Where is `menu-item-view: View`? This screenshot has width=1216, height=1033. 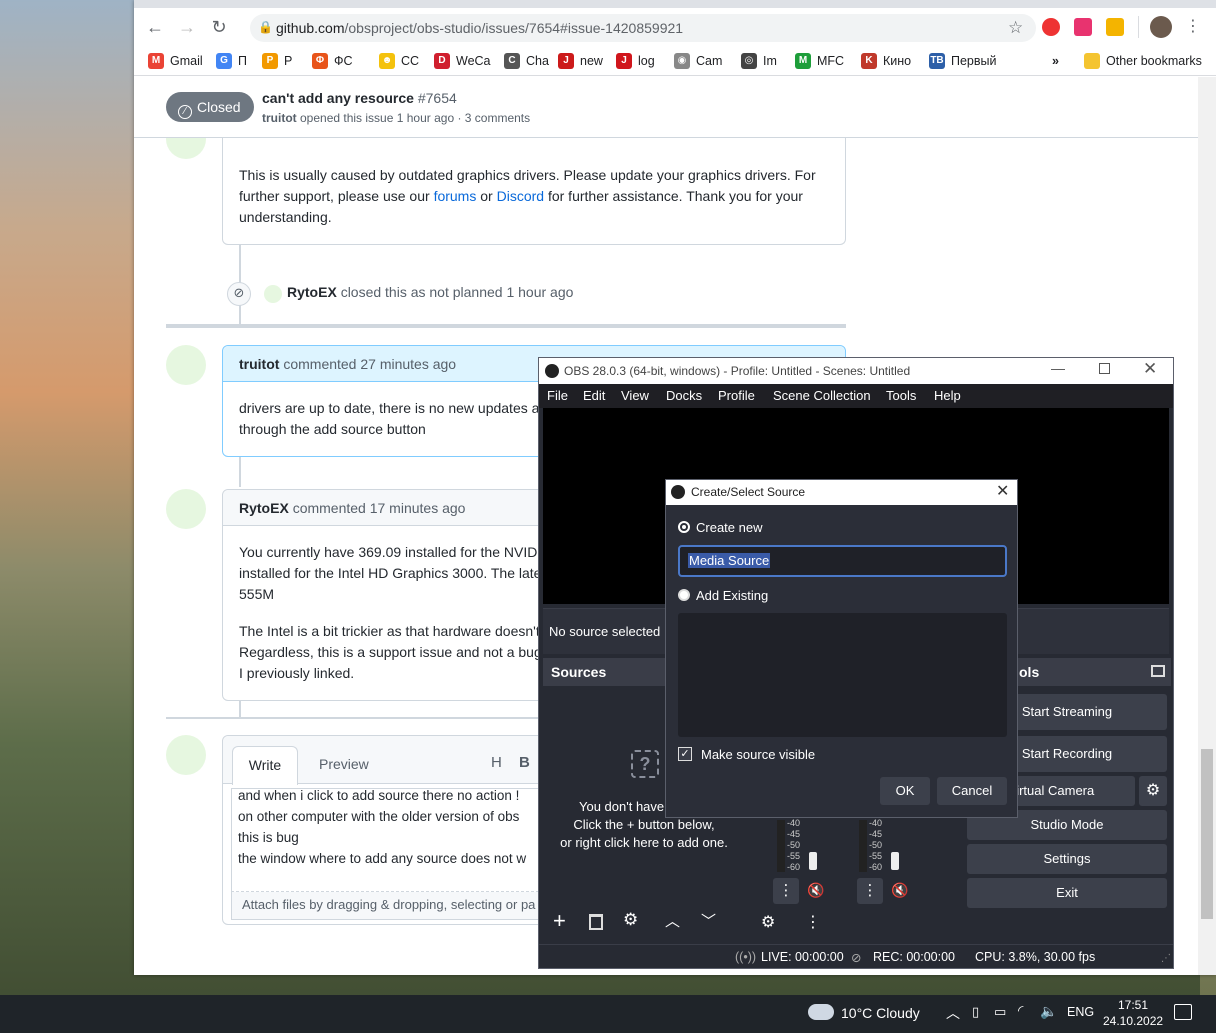 menu-item-view: View is located at coordinates (635, 395).